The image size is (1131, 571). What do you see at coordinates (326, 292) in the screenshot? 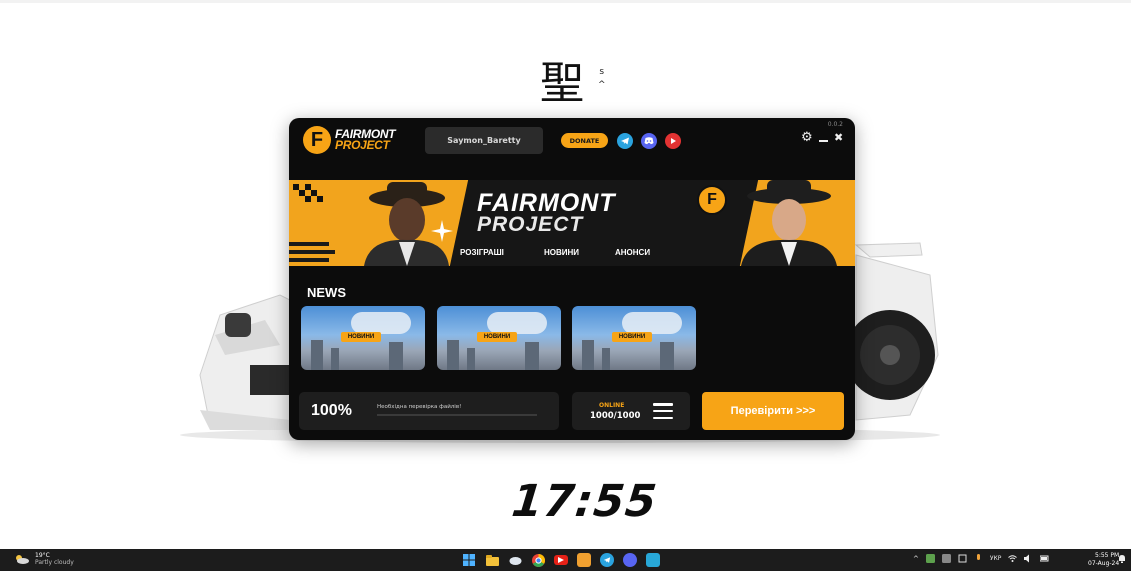
I see `news-heading: NEWS` at bounding box center [326, 292].